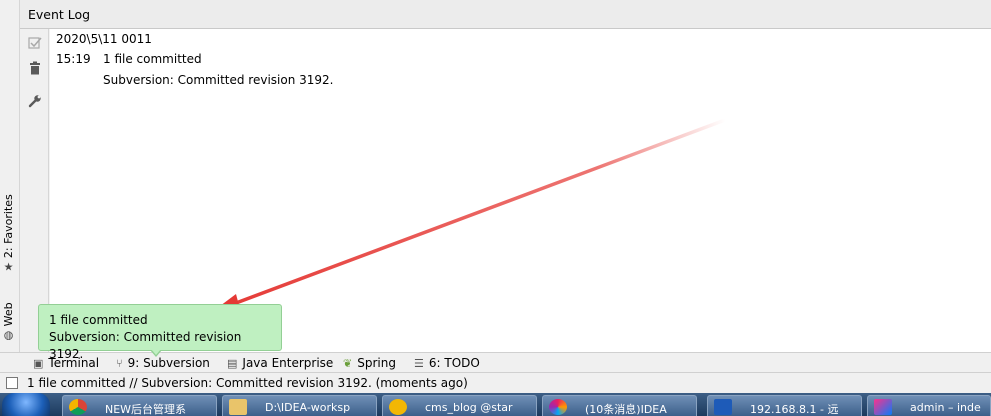 This screenshot has height=416, width=991. I want to click on chrome-icon, so click(78, 407).